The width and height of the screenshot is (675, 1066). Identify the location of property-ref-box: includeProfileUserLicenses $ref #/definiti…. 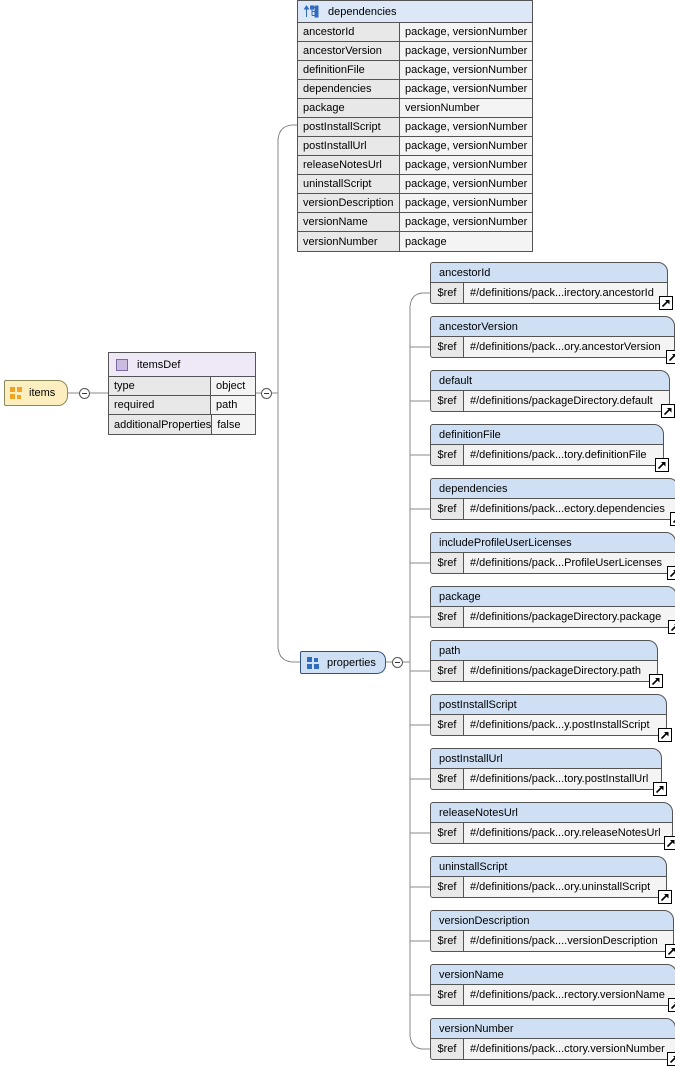
(552, 556).